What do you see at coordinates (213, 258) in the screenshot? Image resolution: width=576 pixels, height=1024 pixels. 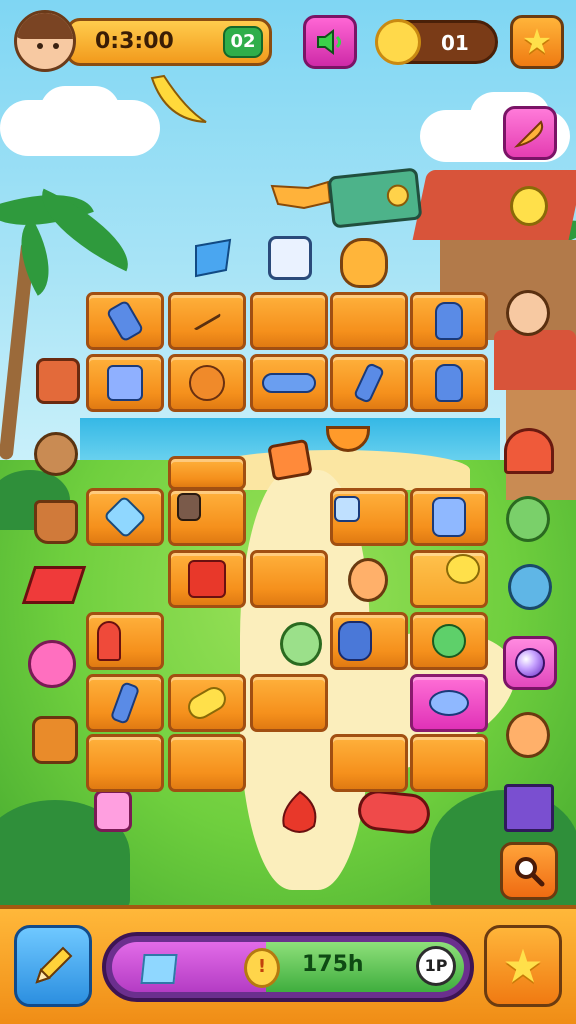 I see `flag-icon` at bounding box center [213, 258].